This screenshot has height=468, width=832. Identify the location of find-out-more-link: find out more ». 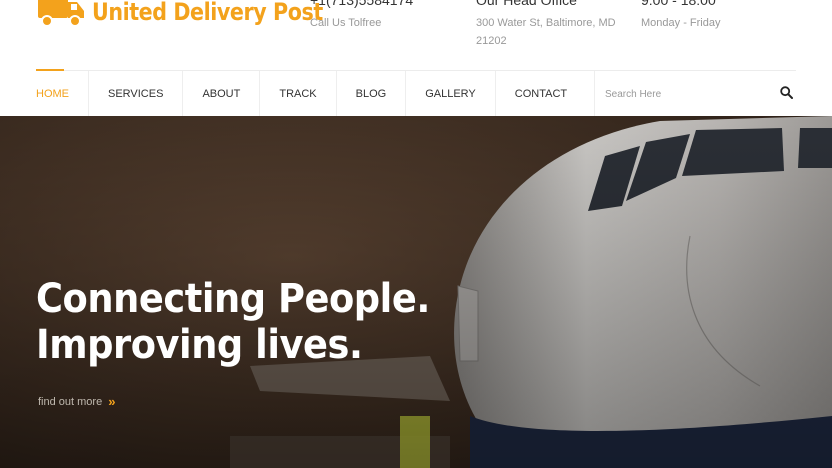
(76, 401).